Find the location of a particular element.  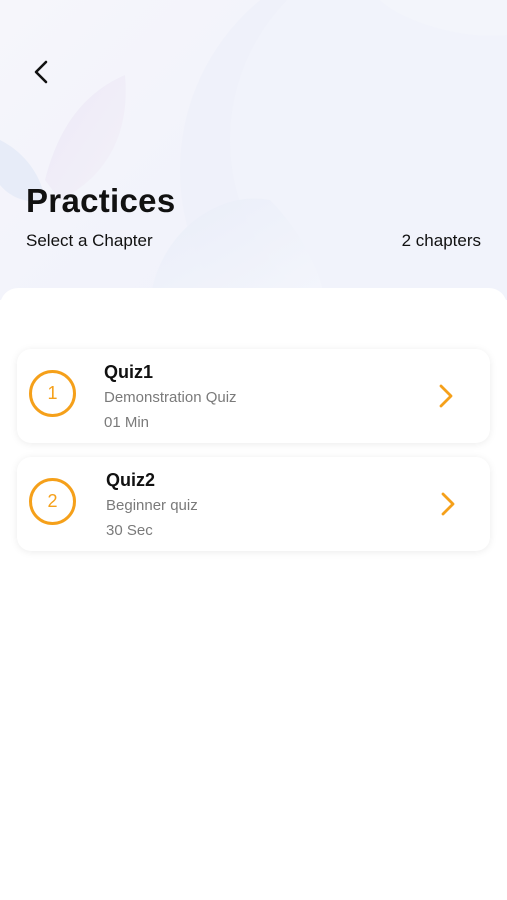

page-subtitle: Select a Chapter is located at coordinates (89, 240).